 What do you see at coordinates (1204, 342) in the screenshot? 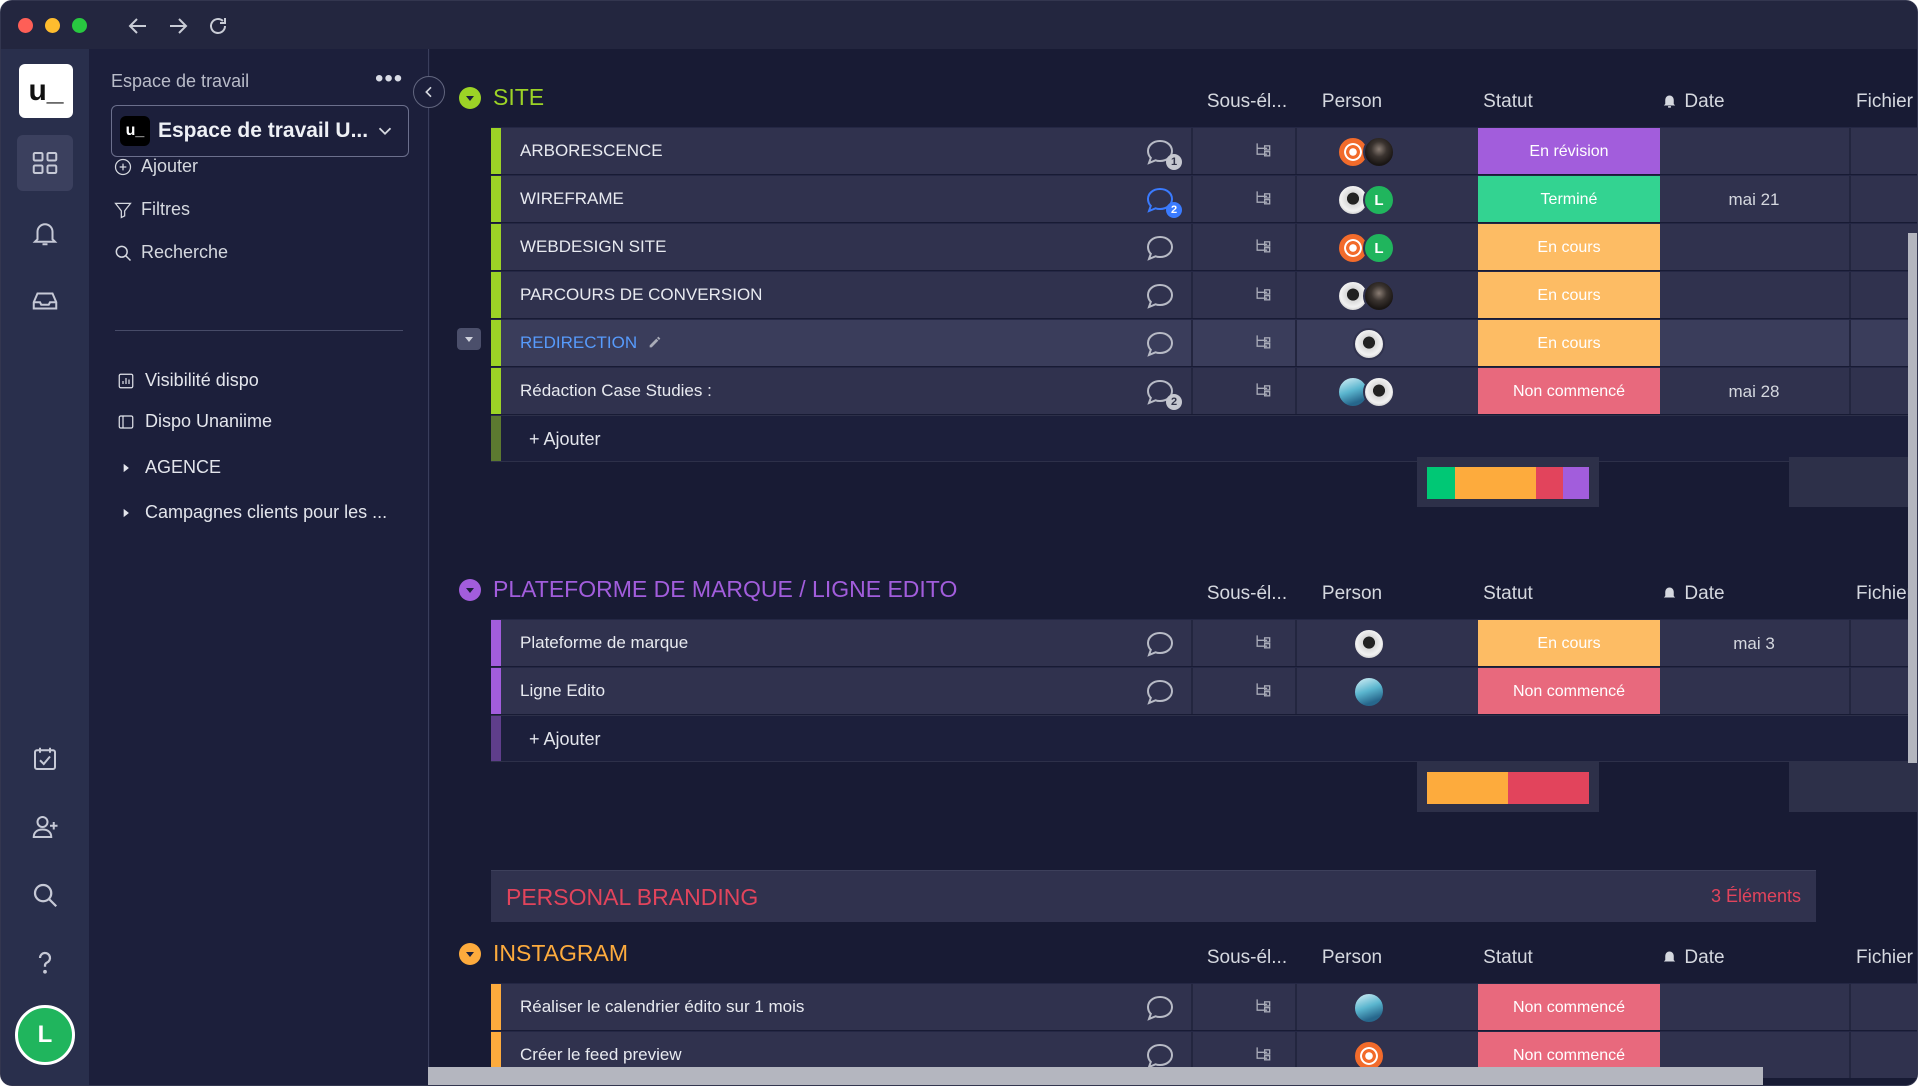
I see `table-row: REDIRECTION En cours` at bounding box center [1204, 342].